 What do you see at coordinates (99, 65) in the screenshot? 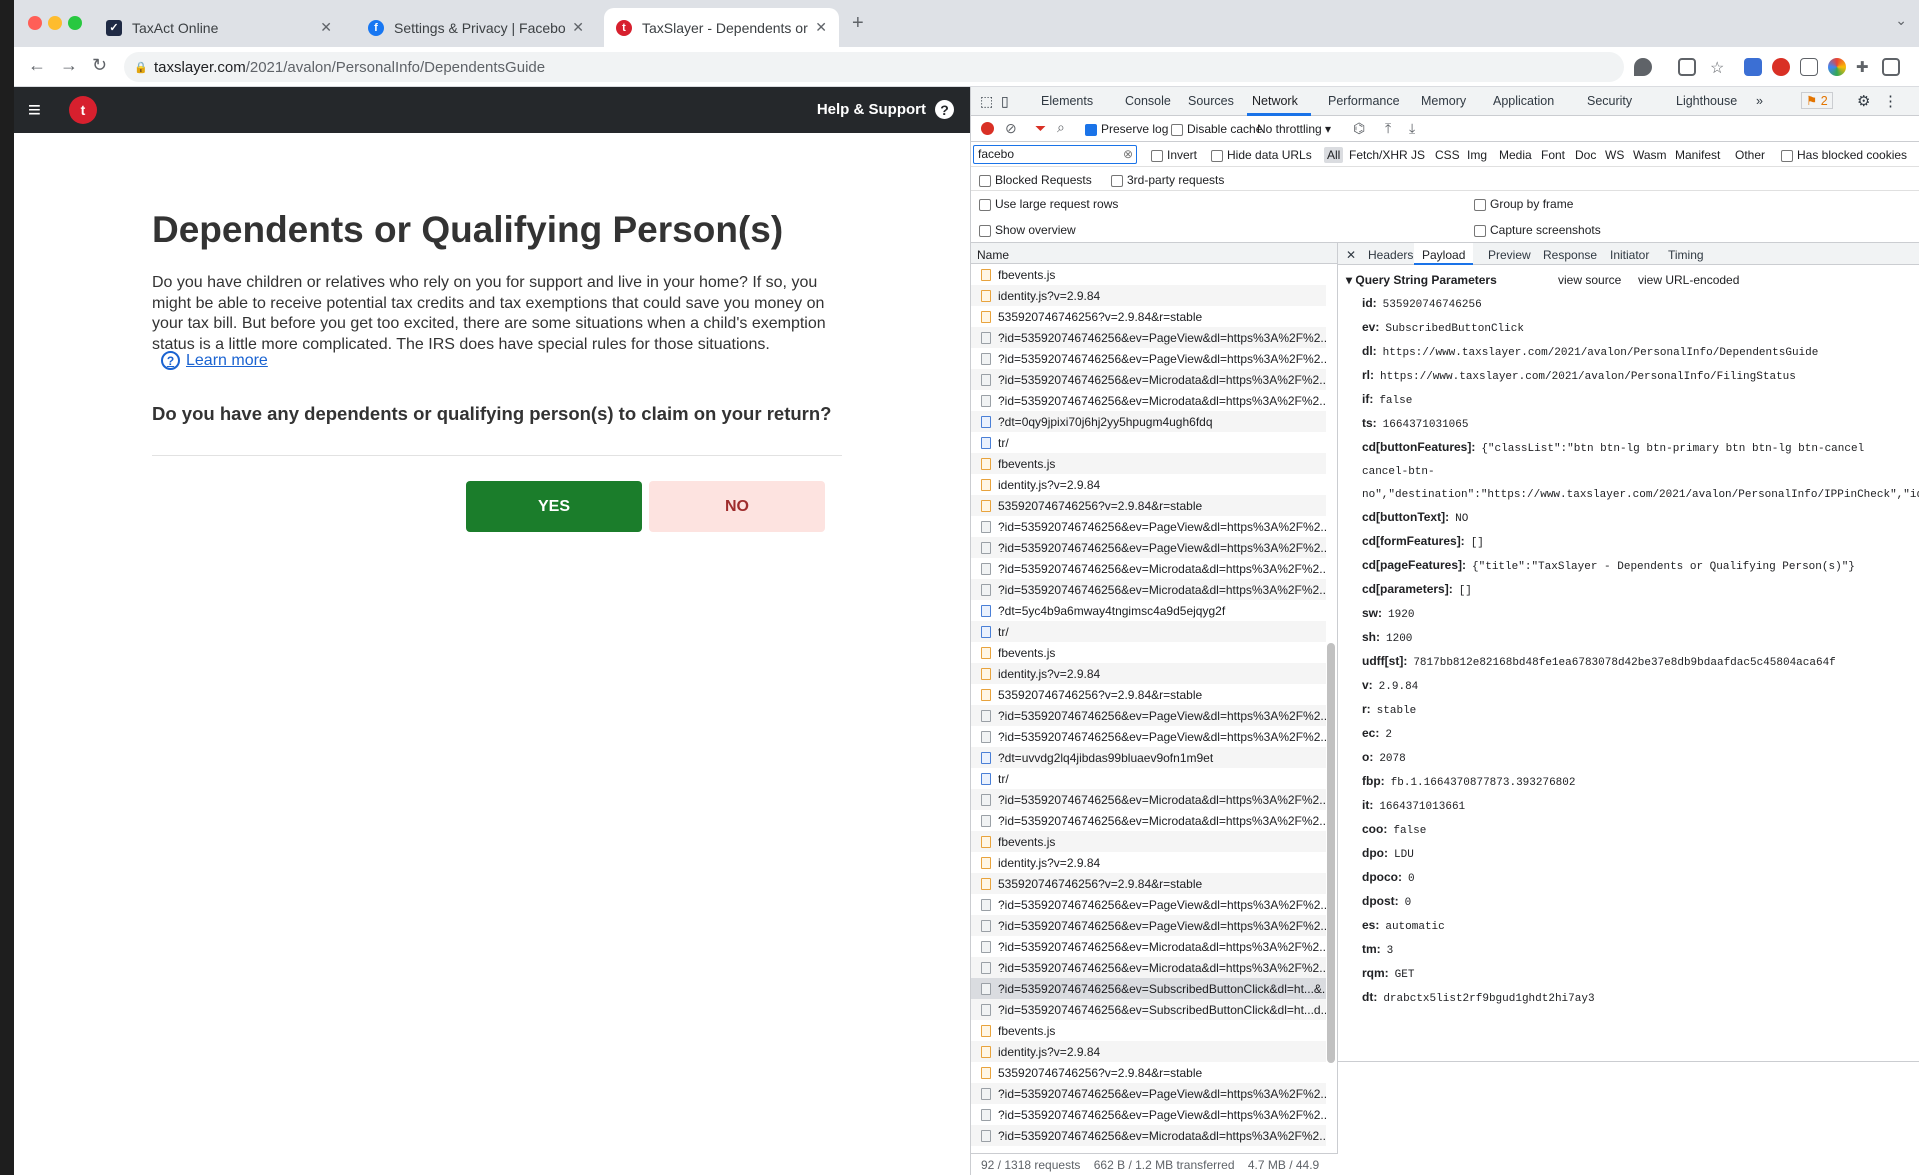
I see `reload-icon: ↻` at bounding box center [99, 65].